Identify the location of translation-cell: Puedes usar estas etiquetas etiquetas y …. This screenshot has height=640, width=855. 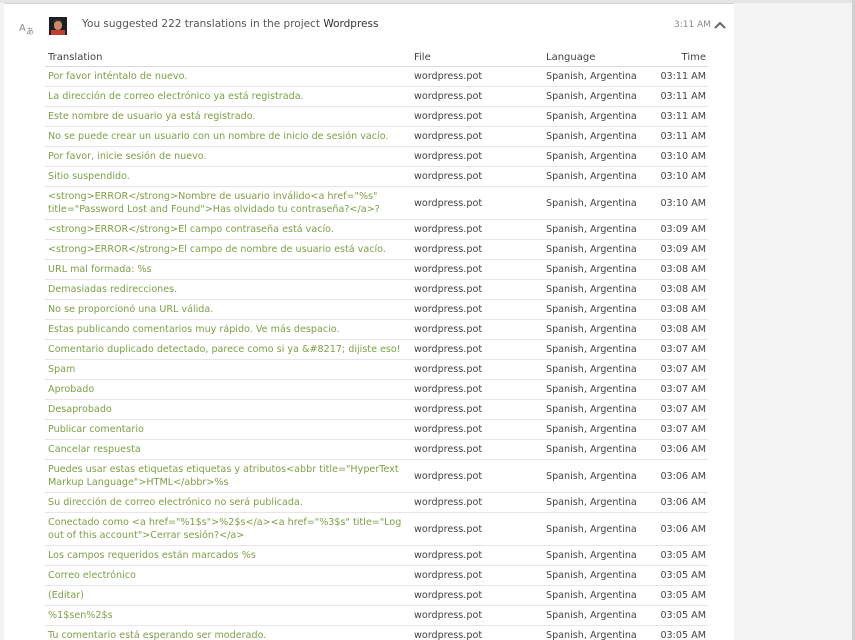
(228, 476).